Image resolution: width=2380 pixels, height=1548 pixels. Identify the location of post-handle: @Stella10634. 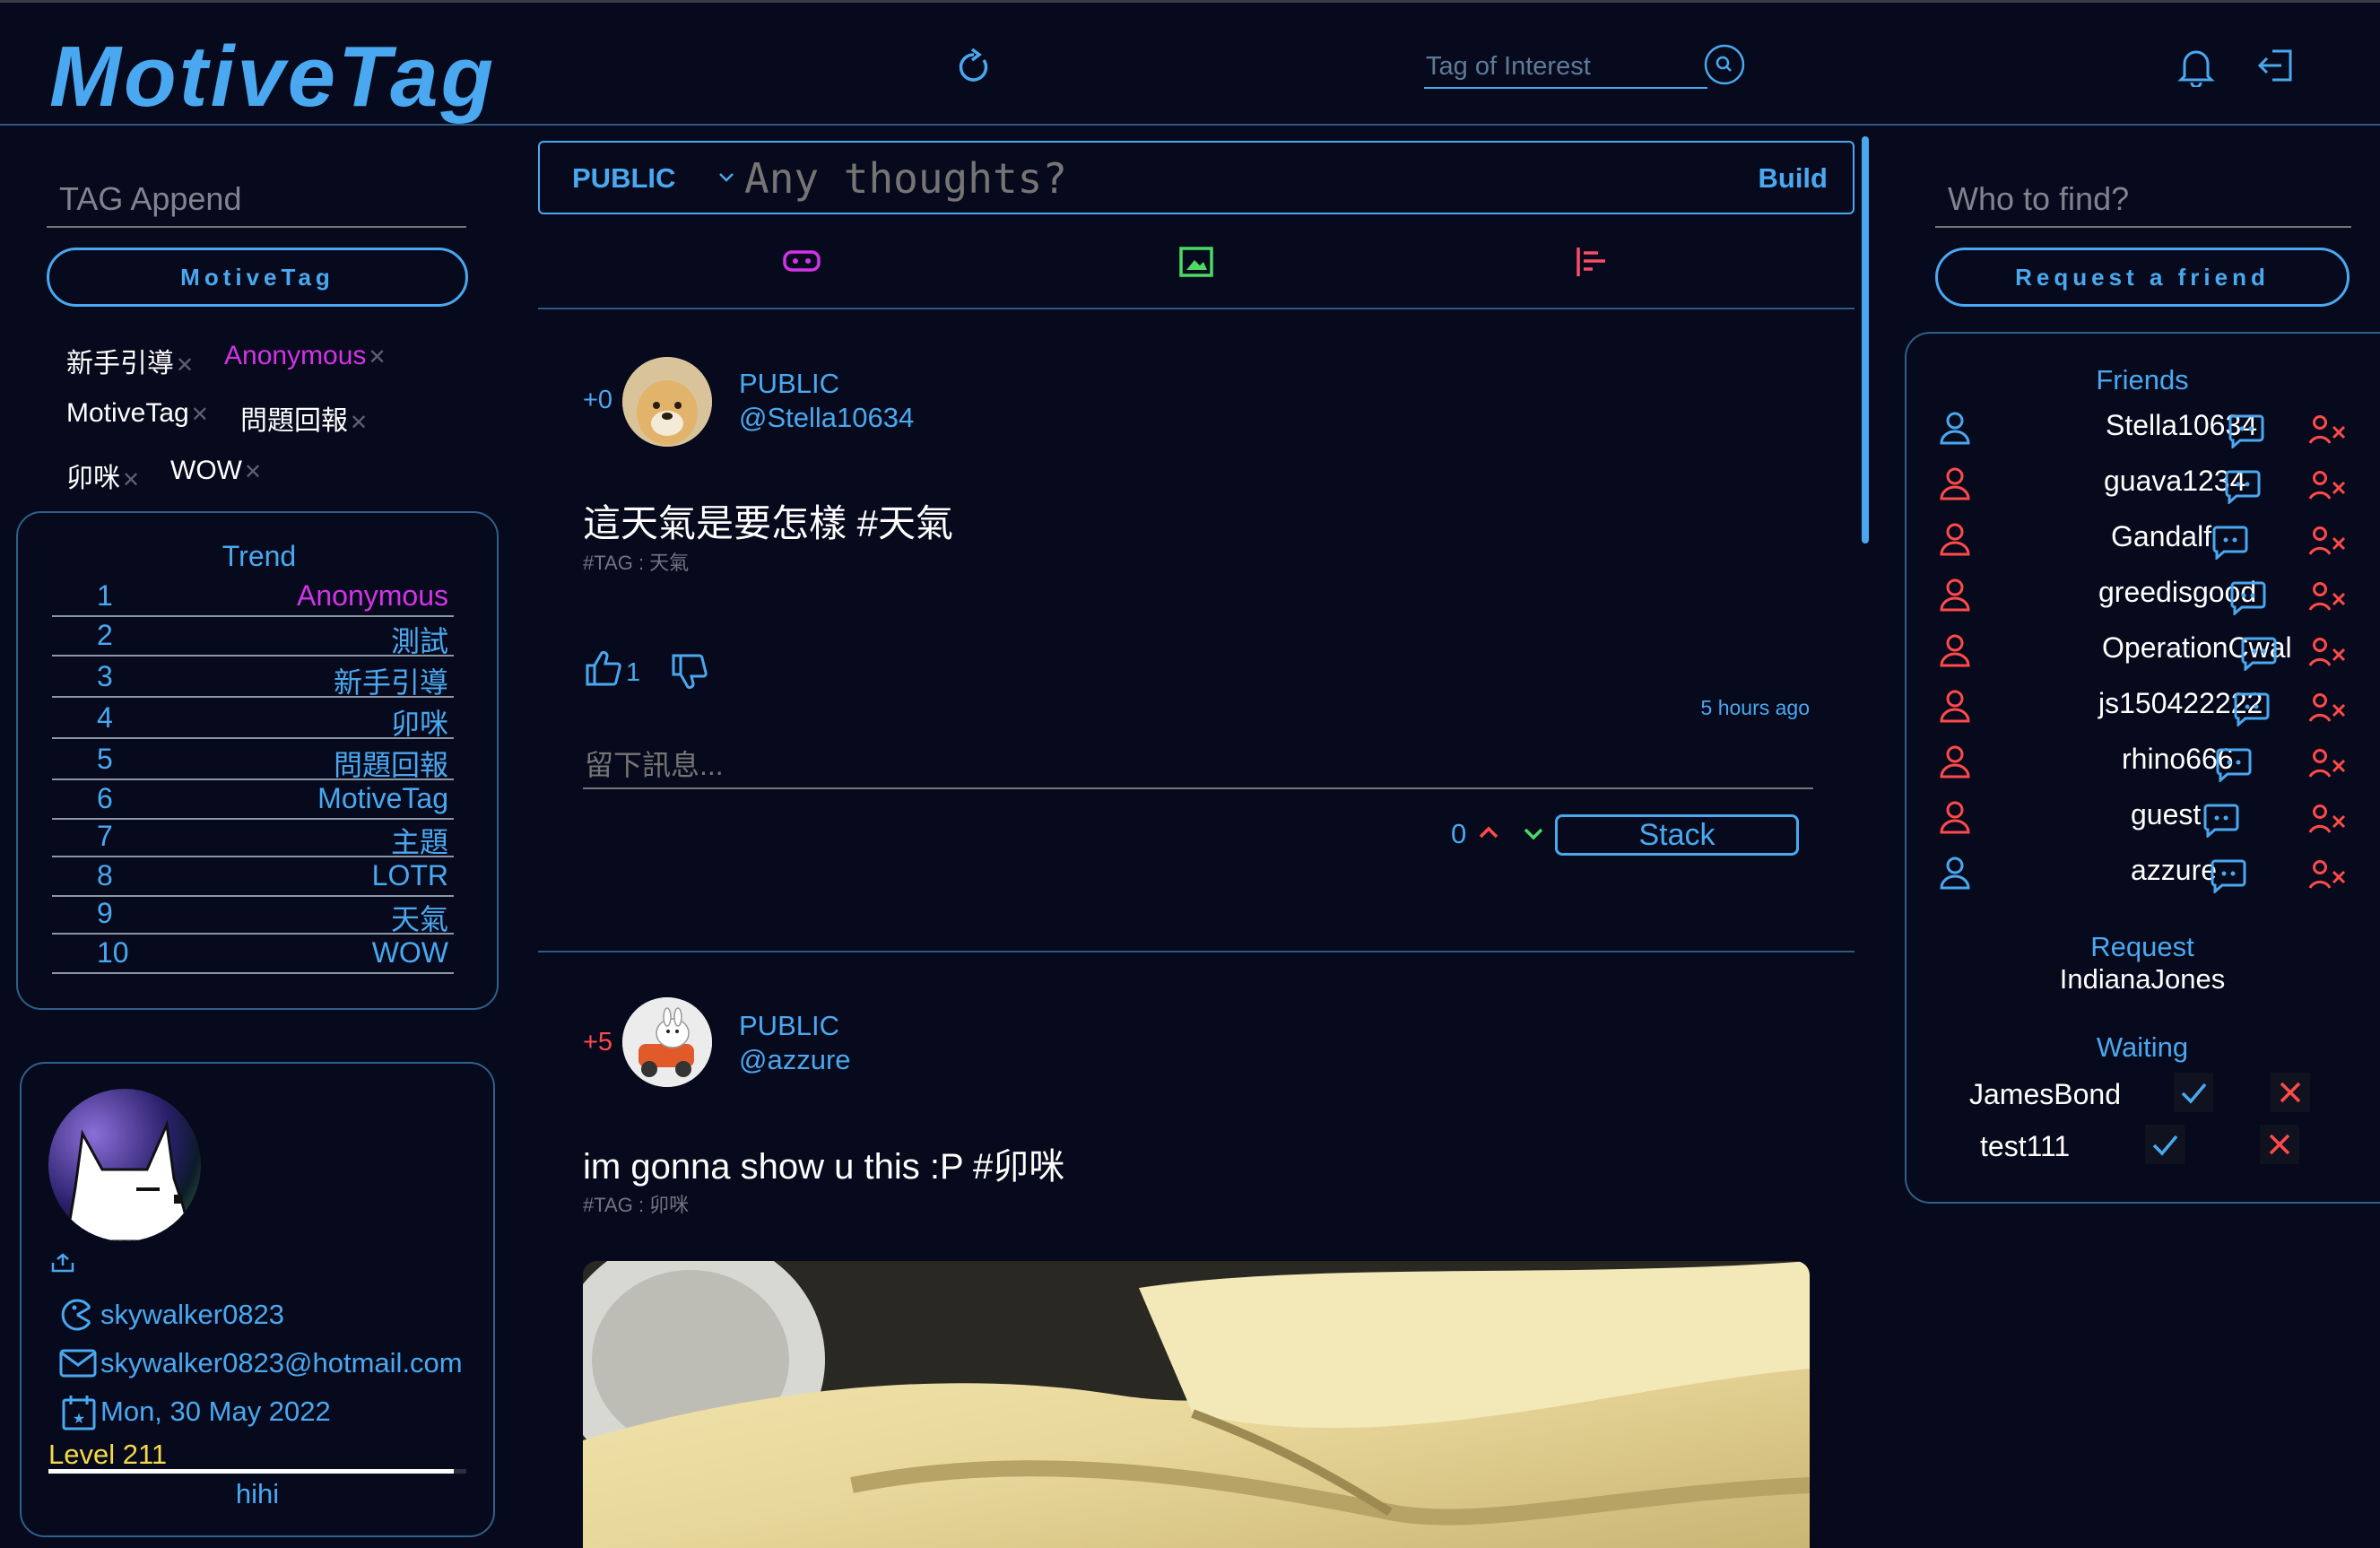
(827, 418).